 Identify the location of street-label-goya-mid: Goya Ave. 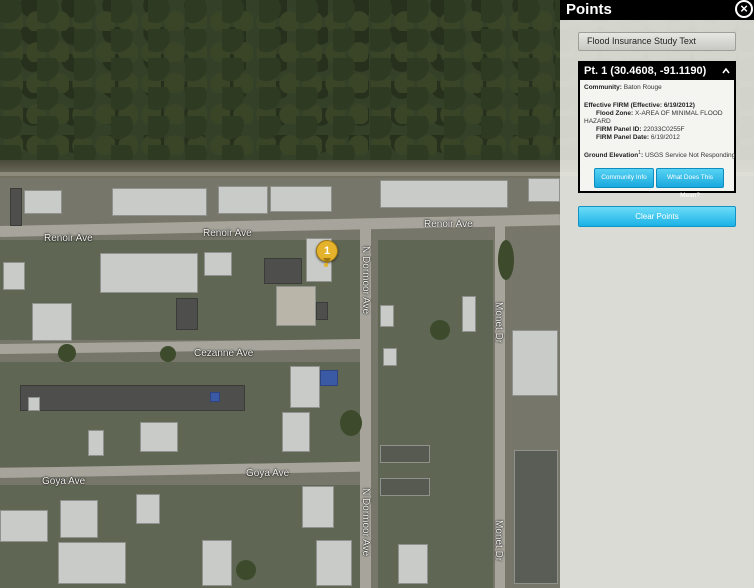
(268, 473).